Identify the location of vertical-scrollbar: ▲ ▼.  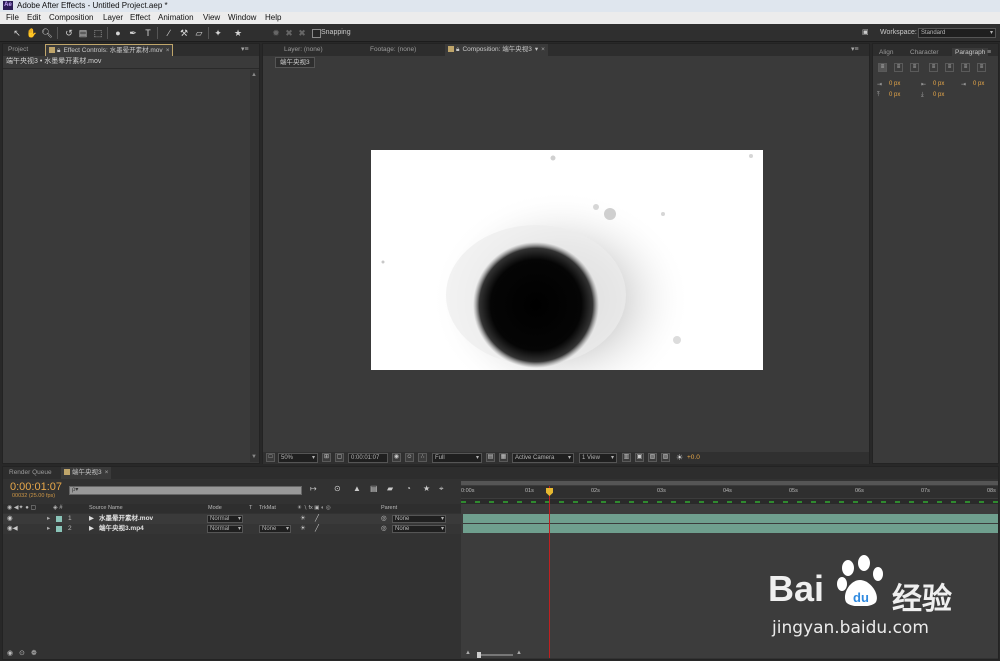
(254, 266).